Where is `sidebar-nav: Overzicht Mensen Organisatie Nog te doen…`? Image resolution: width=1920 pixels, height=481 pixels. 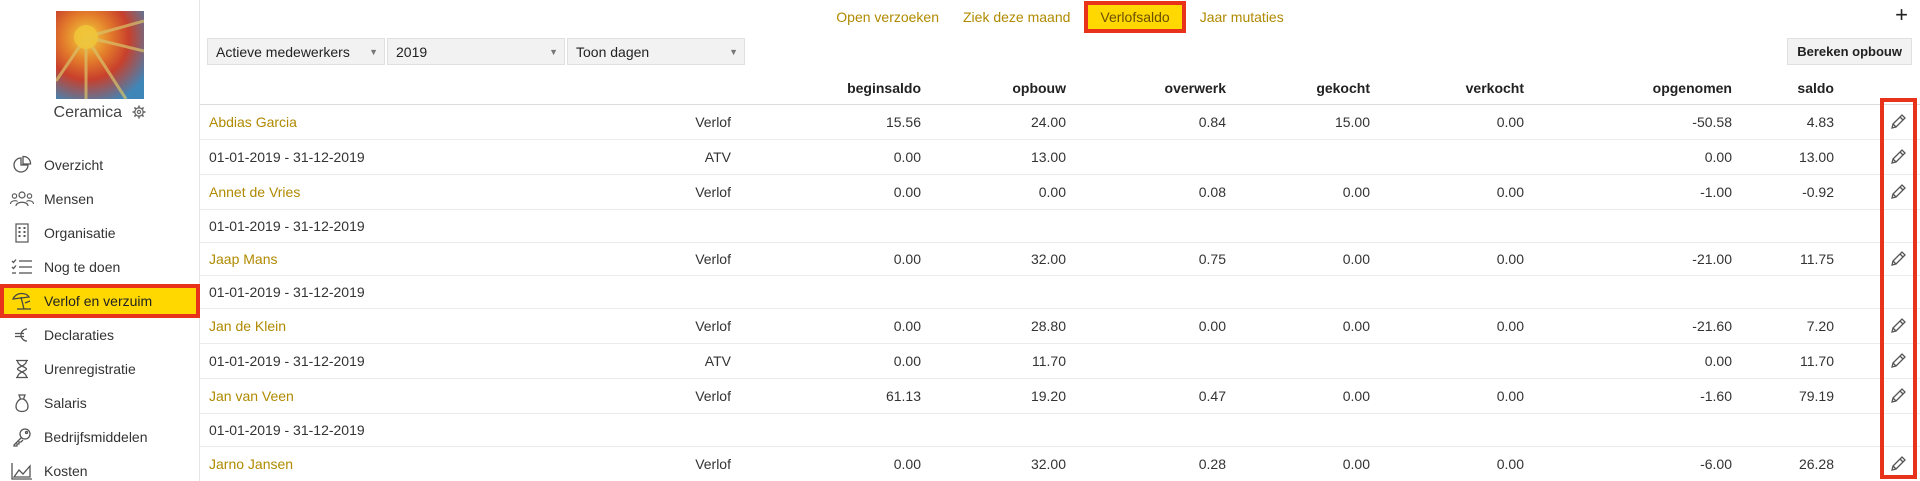 sidebar-nav: Overzicht Mensen Organisatie Nog te doen… is located at coordinates (100, 314).